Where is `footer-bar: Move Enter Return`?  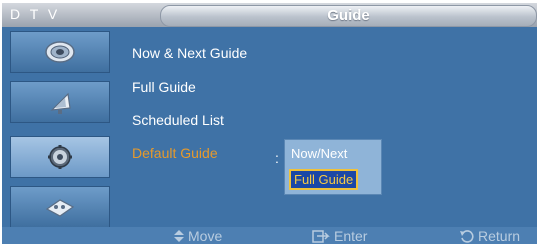 footer-bar: Move Enter Return is located at coordinates (269, 235).